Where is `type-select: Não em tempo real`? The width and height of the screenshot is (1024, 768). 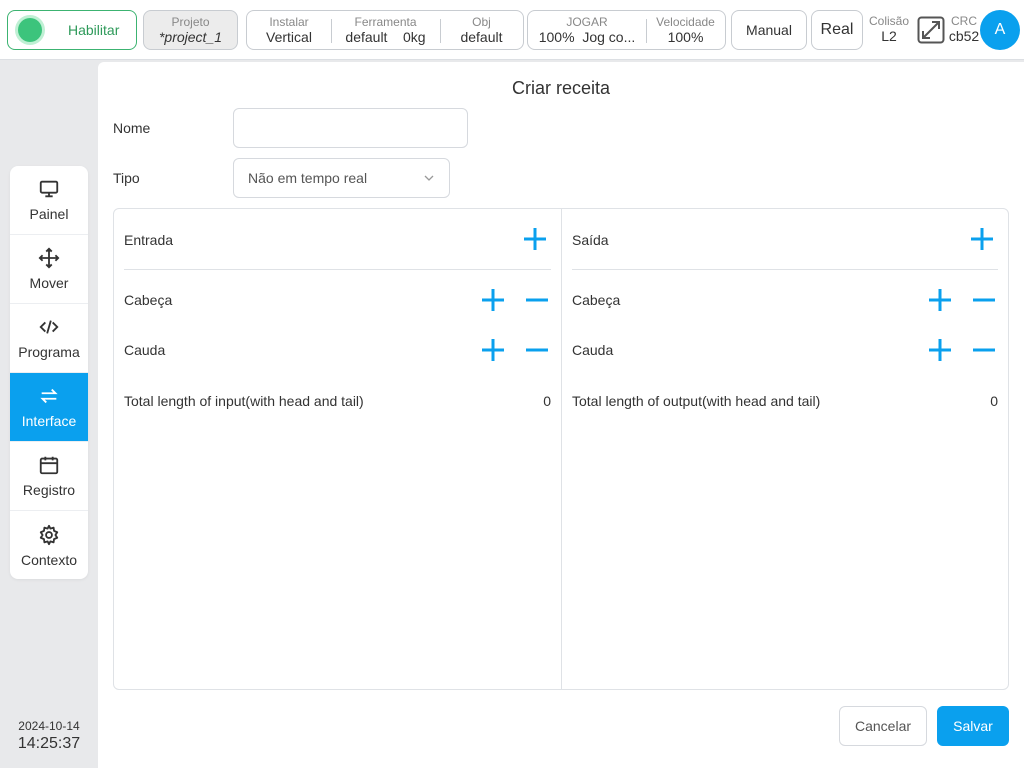 type-select: Não em tempo real is located at coordinates (341, 178).